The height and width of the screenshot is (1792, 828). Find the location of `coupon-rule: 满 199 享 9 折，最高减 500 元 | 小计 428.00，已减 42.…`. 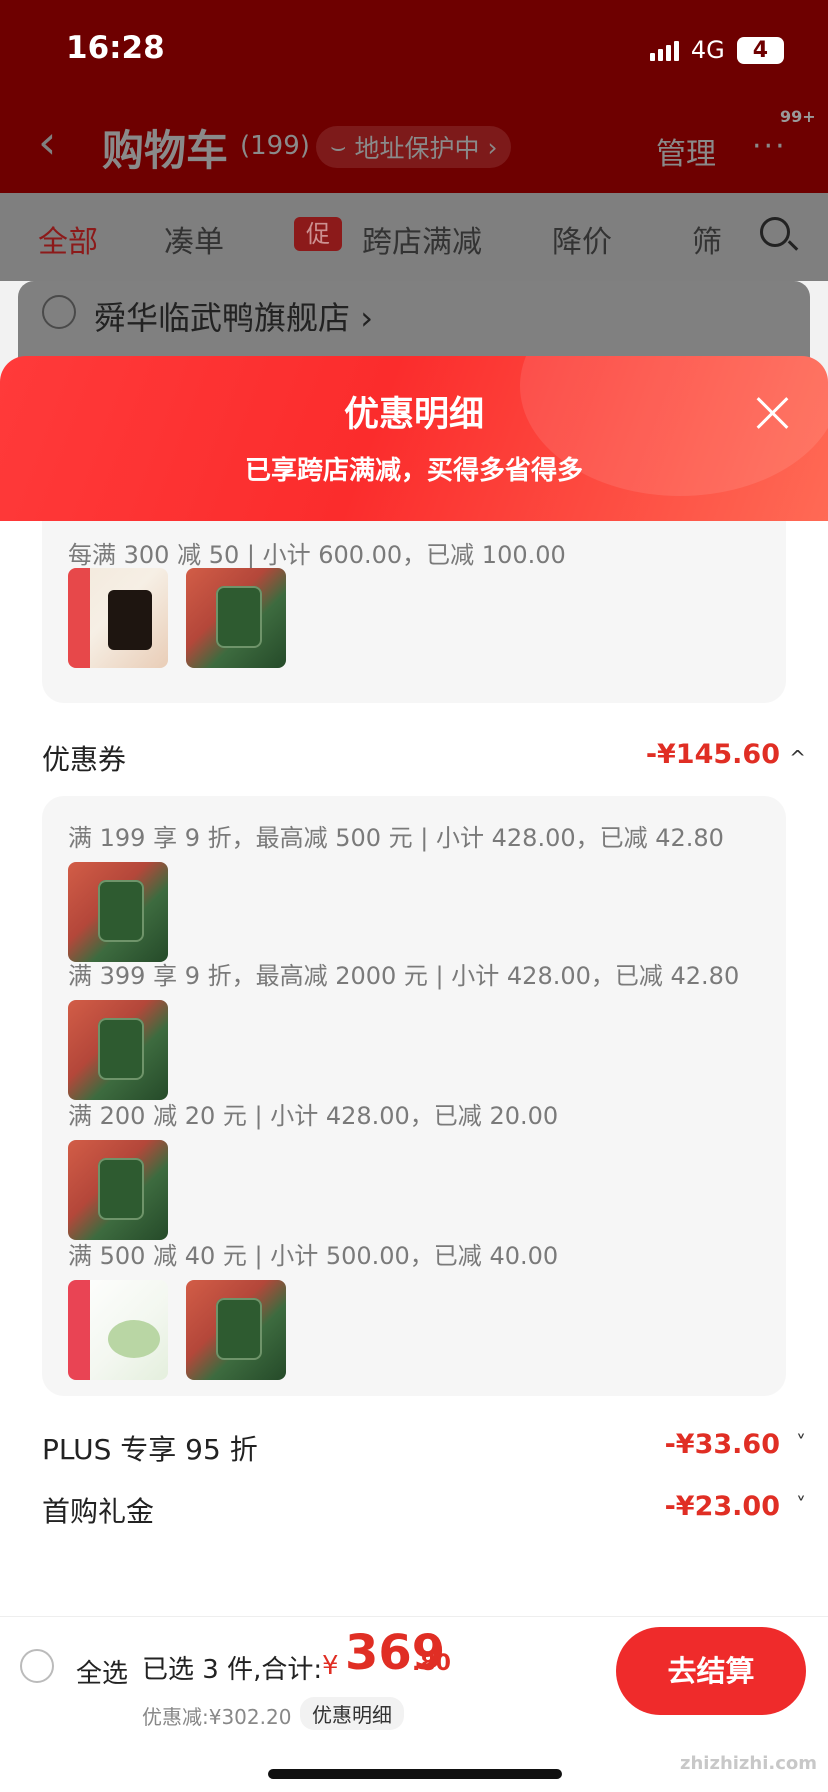

coupon-rule: 满 199 享 9 折，最高减 500 元 | 小计 428.00，已减 42.… is located at coordinates (396, 838).